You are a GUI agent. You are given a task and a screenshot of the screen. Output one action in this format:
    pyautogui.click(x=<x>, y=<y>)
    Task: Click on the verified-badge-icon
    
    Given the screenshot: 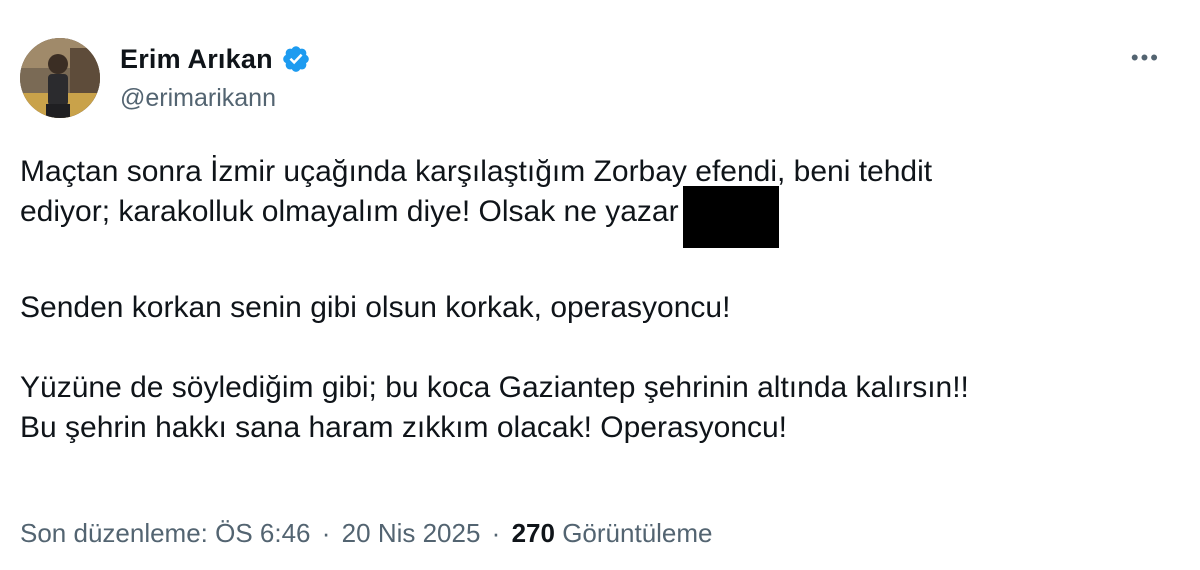 What is the action you would take?
    pyautogui.click(x=296, y=59)
    